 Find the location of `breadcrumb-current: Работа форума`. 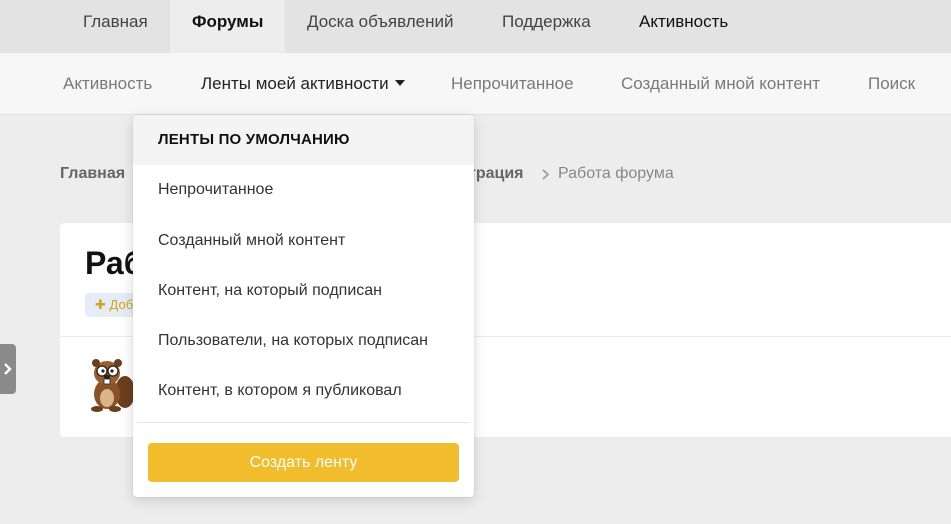

breadcrumb-current: Работа форума is located at coordinates (616, 173).